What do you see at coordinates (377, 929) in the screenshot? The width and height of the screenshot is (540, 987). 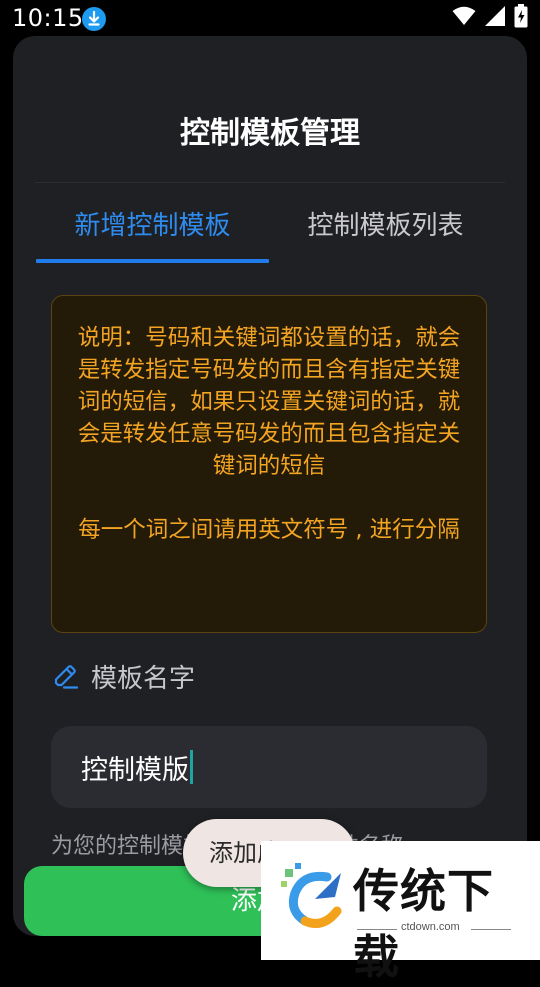 I see `watermark-line-left` at bounding box center [377, 929].